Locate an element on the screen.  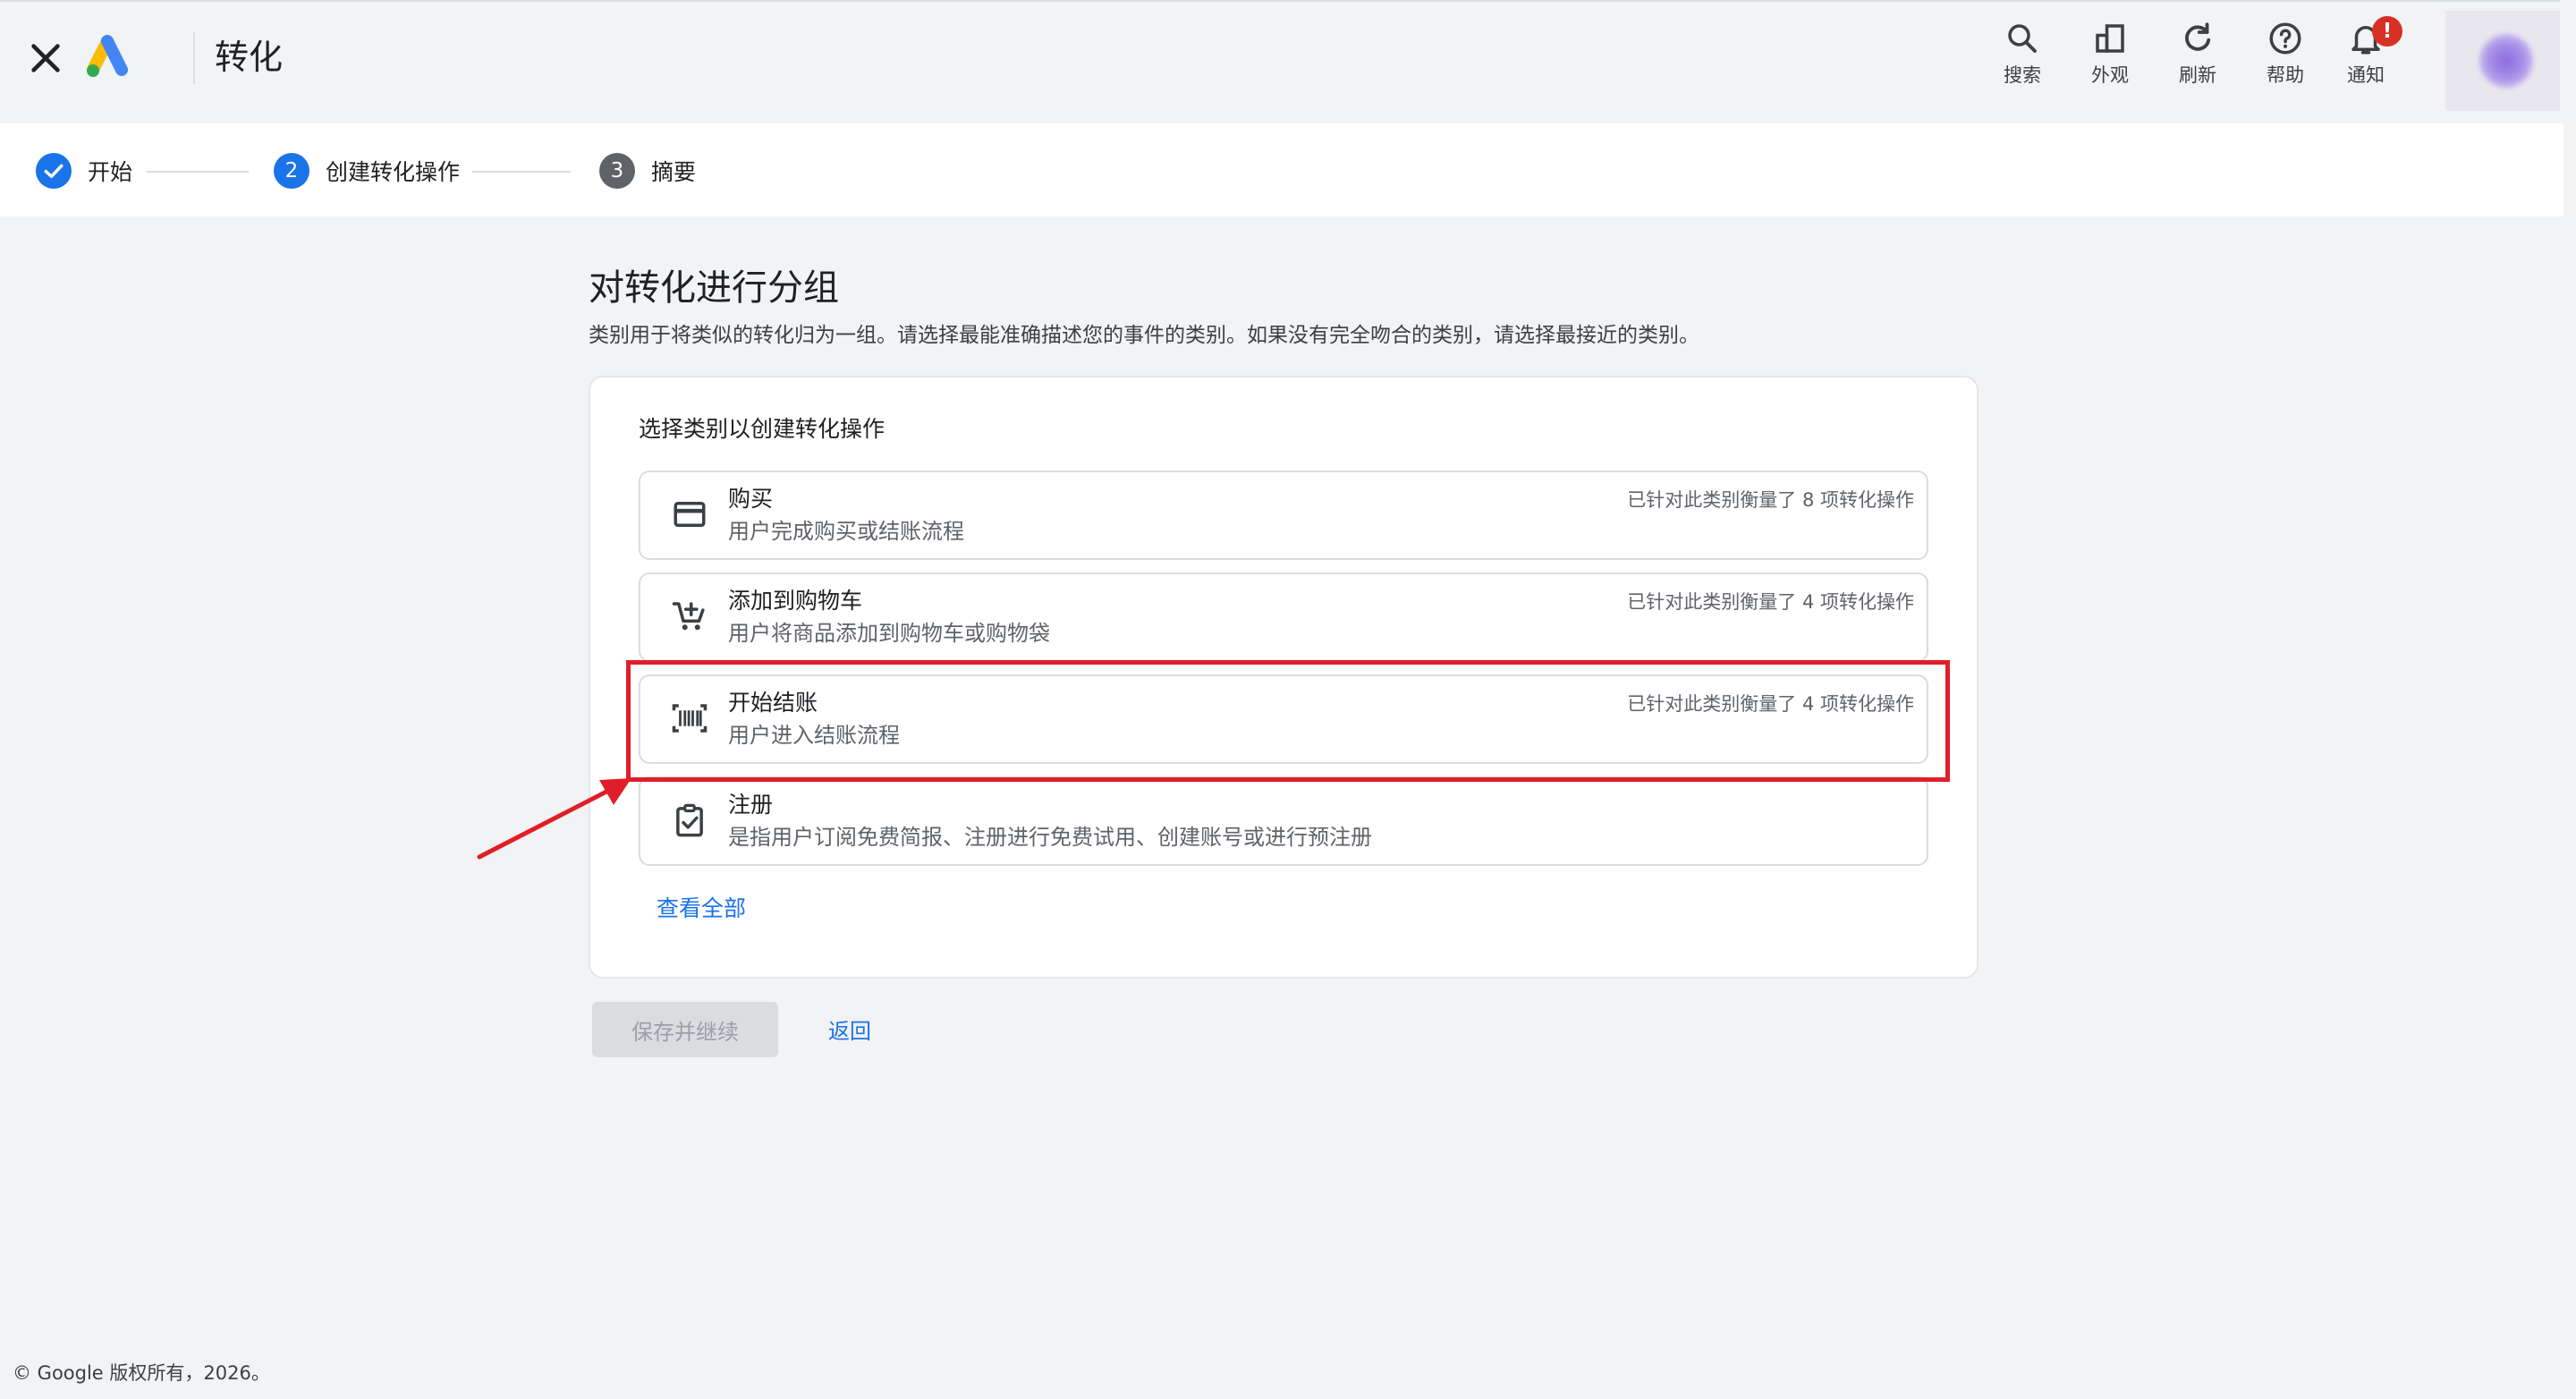
help-icon is located at coordinates (2285, 38).